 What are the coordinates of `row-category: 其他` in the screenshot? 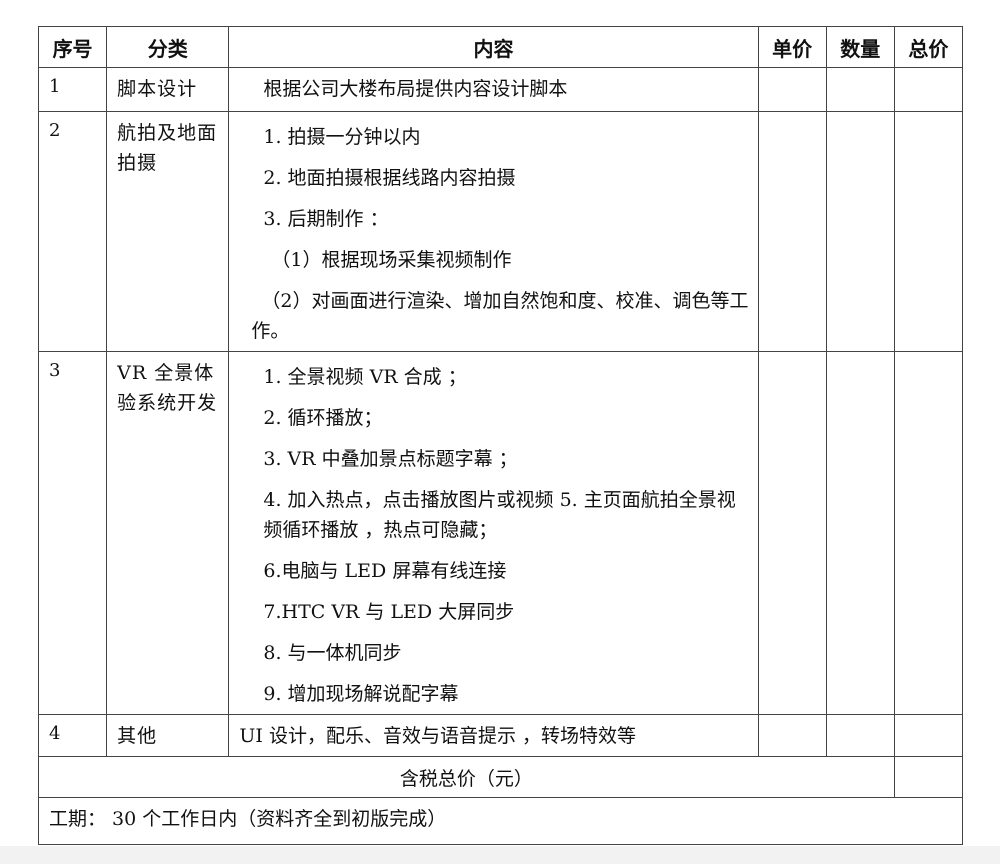 It's located at (168, 735).